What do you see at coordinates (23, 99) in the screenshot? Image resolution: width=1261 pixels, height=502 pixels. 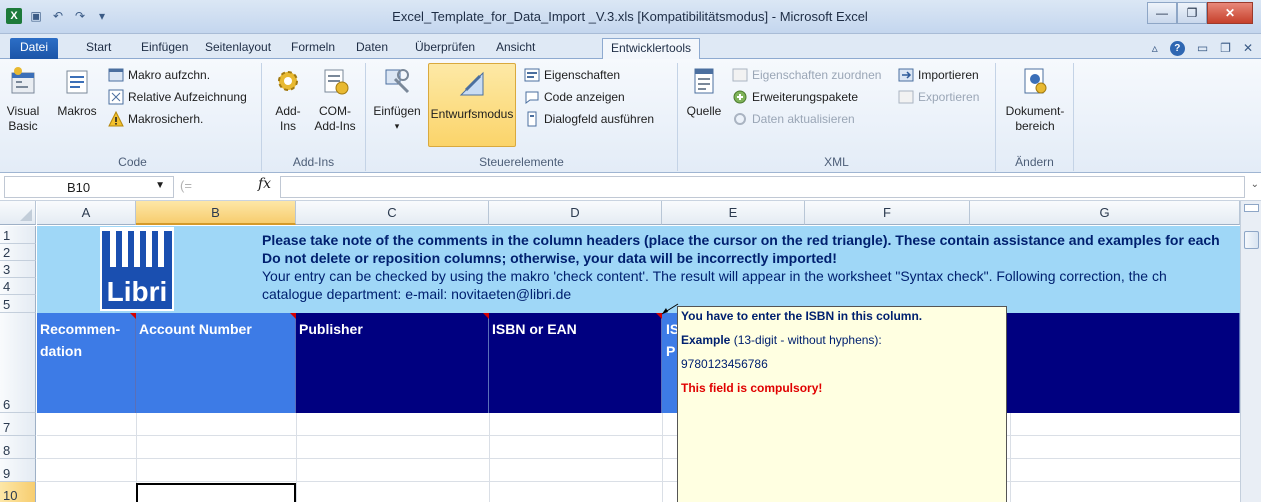 I see `visual-basic-button: Visual Basic` at bounding box center [23, 99].